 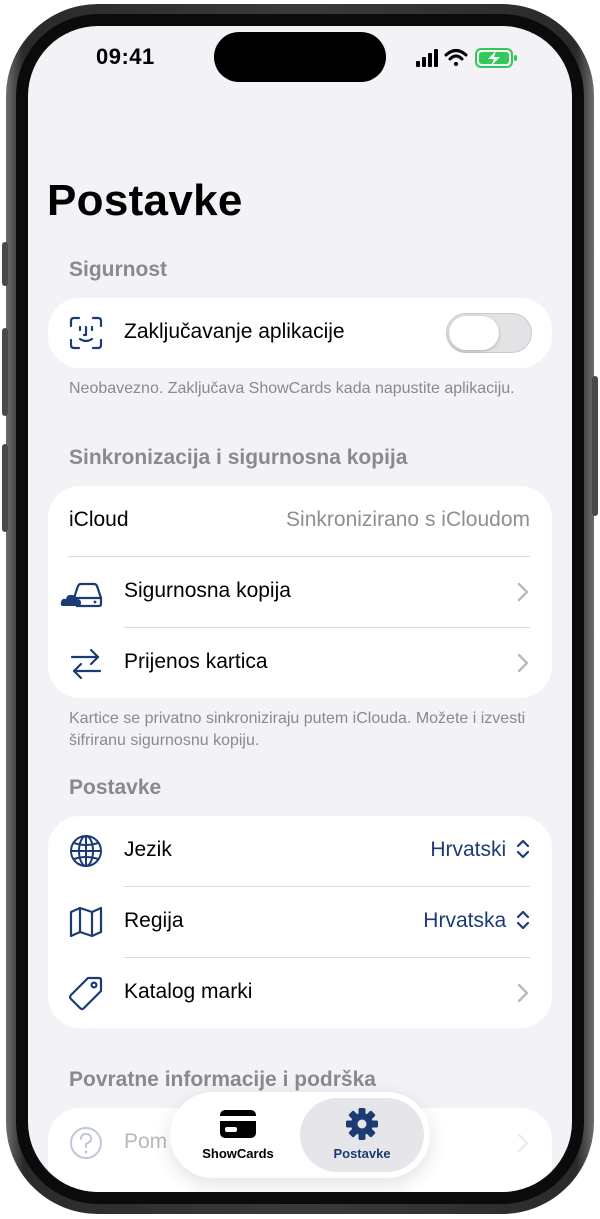 What do you see at coordinates (196, 661) in the screenshot?
I see `transfer-label: Prijenos kartica` at bounding box center [196, 661].